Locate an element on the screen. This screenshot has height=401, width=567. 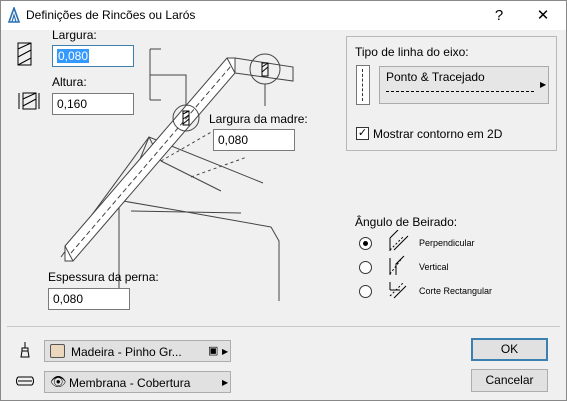
largura-input: 0,080 is located at coordinates (93, 56).